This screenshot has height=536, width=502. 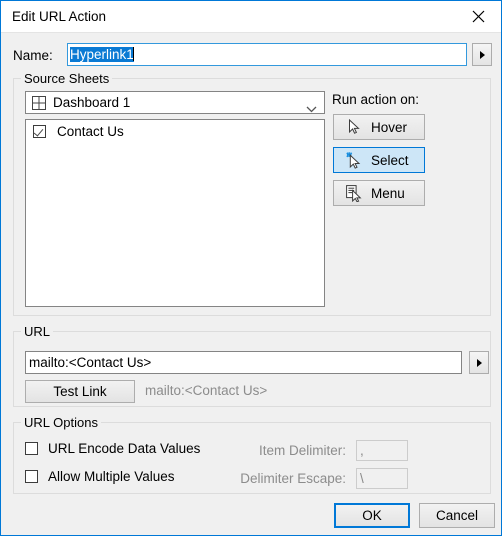 I want to click on run-action-label: Run action on:, so click(x=376, y=99).